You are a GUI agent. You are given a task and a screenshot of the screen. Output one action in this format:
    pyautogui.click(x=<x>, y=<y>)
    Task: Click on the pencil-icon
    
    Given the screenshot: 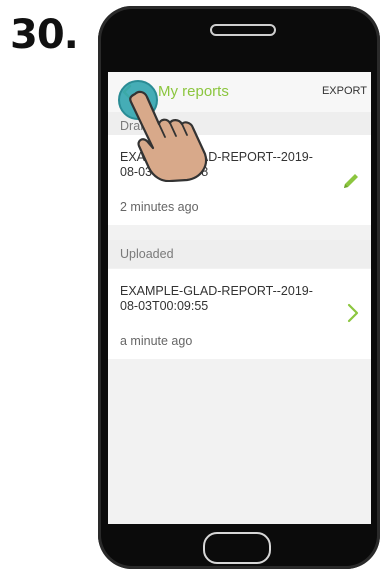 What is the action you would take?
    pyautogui.click(x=351, y=181)
    